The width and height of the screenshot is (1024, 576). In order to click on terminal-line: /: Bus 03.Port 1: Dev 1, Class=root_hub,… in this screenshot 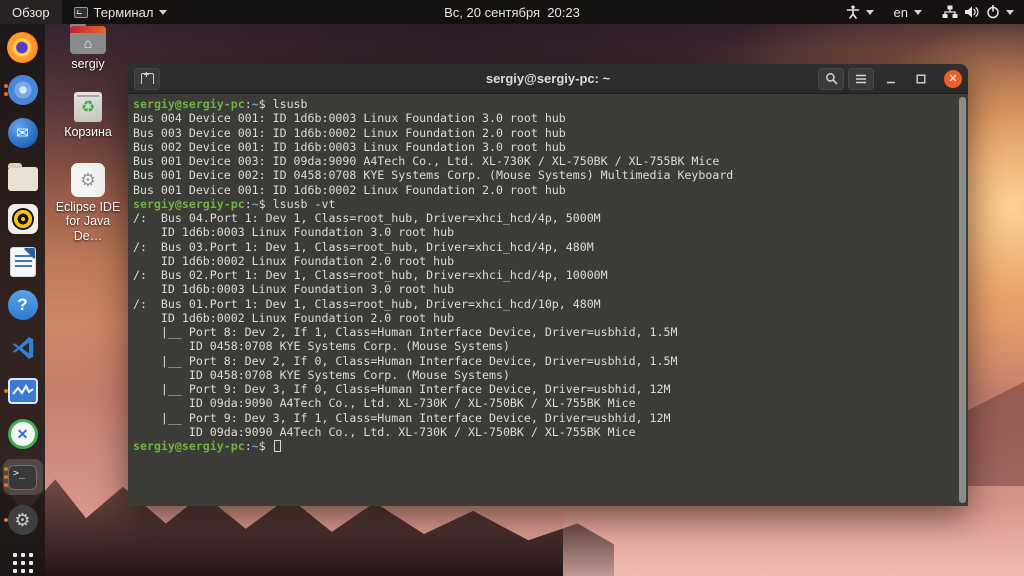, I will do `click(363, 246)`.